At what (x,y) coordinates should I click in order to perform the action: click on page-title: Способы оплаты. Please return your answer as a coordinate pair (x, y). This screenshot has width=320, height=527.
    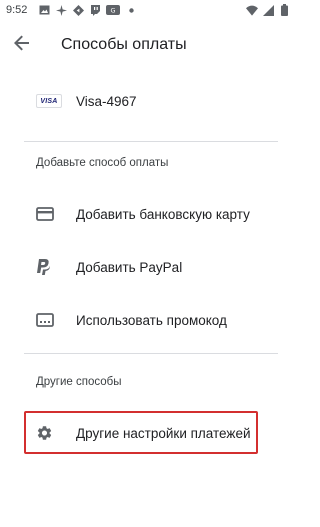
    Looking at the image, I should click on (124, 44).